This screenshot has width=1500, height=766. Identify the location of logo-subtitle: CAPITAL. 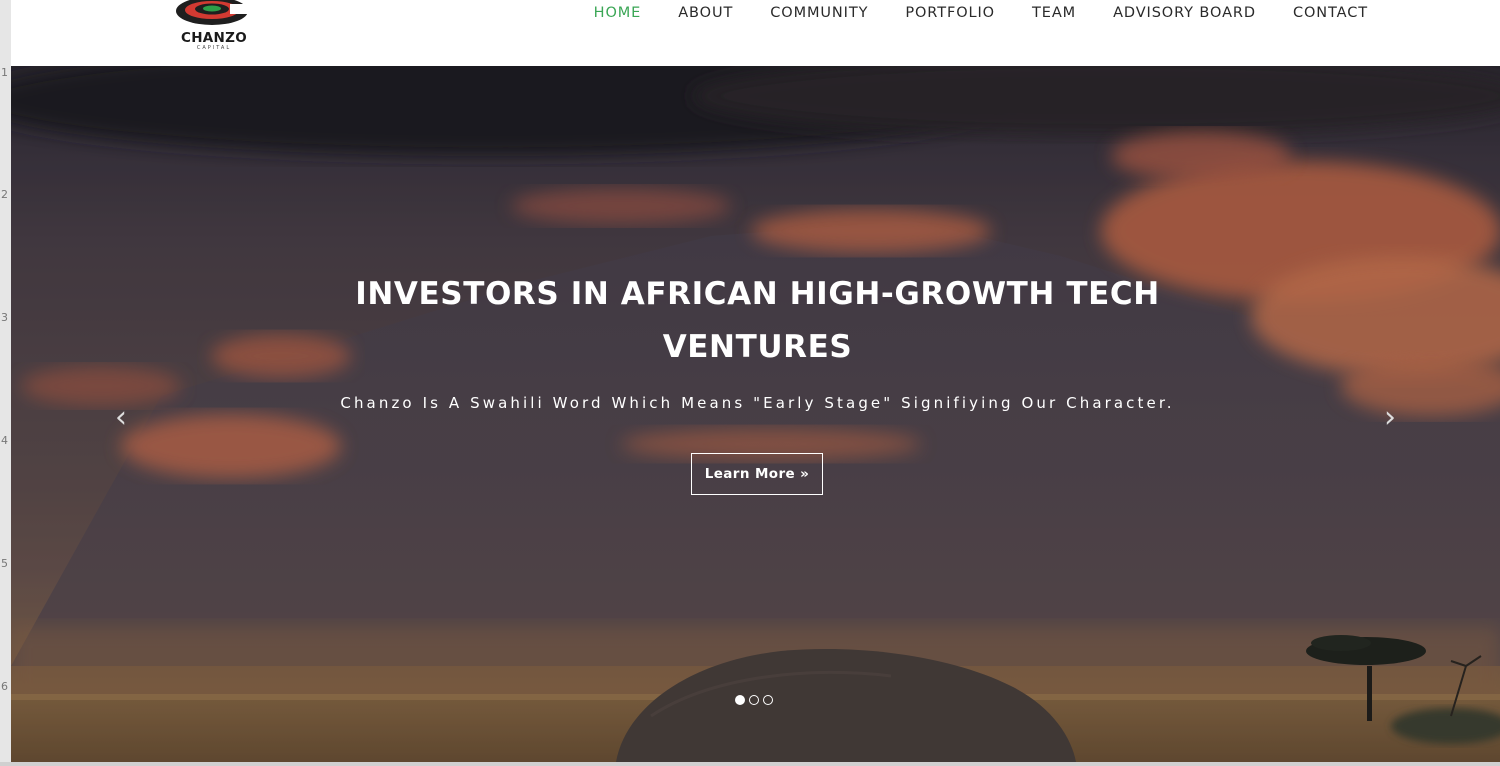
(214, 48).